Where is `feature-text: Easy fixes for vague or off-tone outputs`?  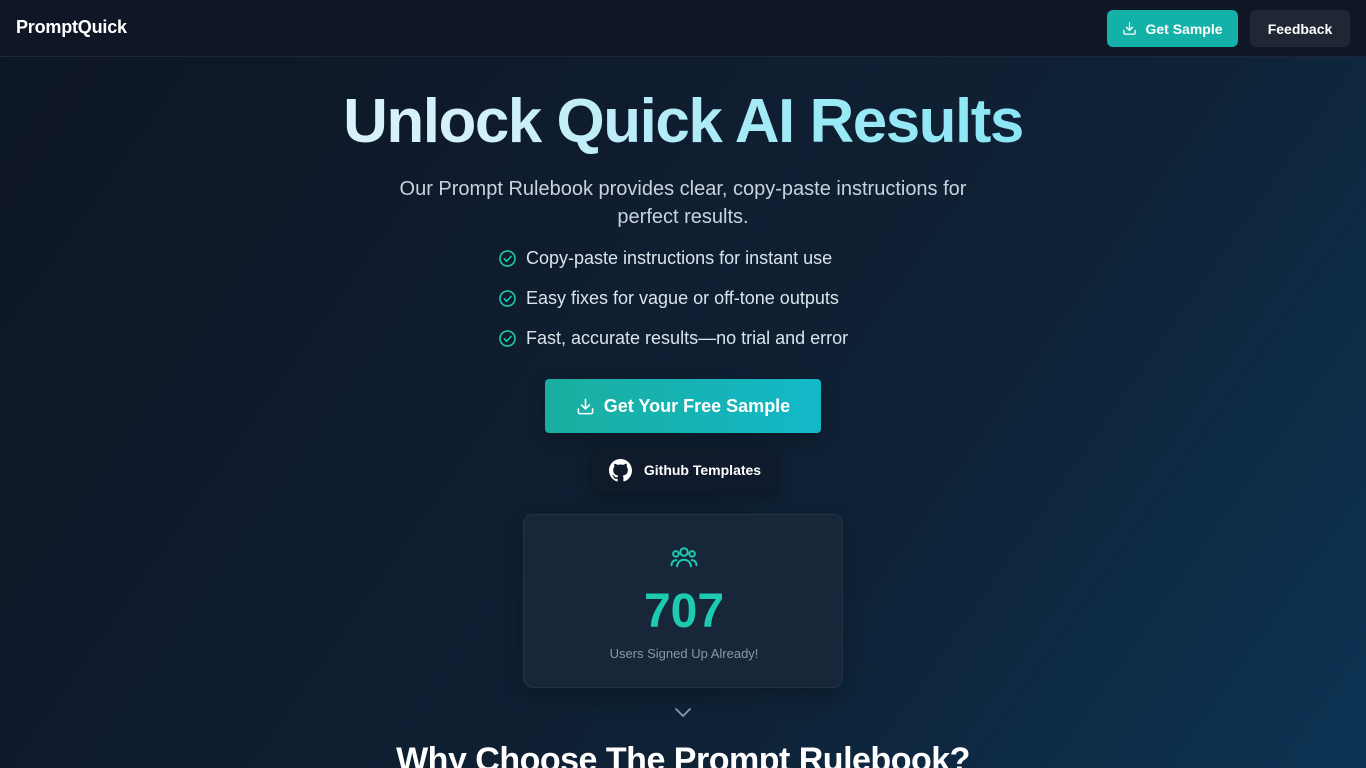
feature-text: Easy fixes for vague or off-tone outputs is located at coordinates (682, 297).